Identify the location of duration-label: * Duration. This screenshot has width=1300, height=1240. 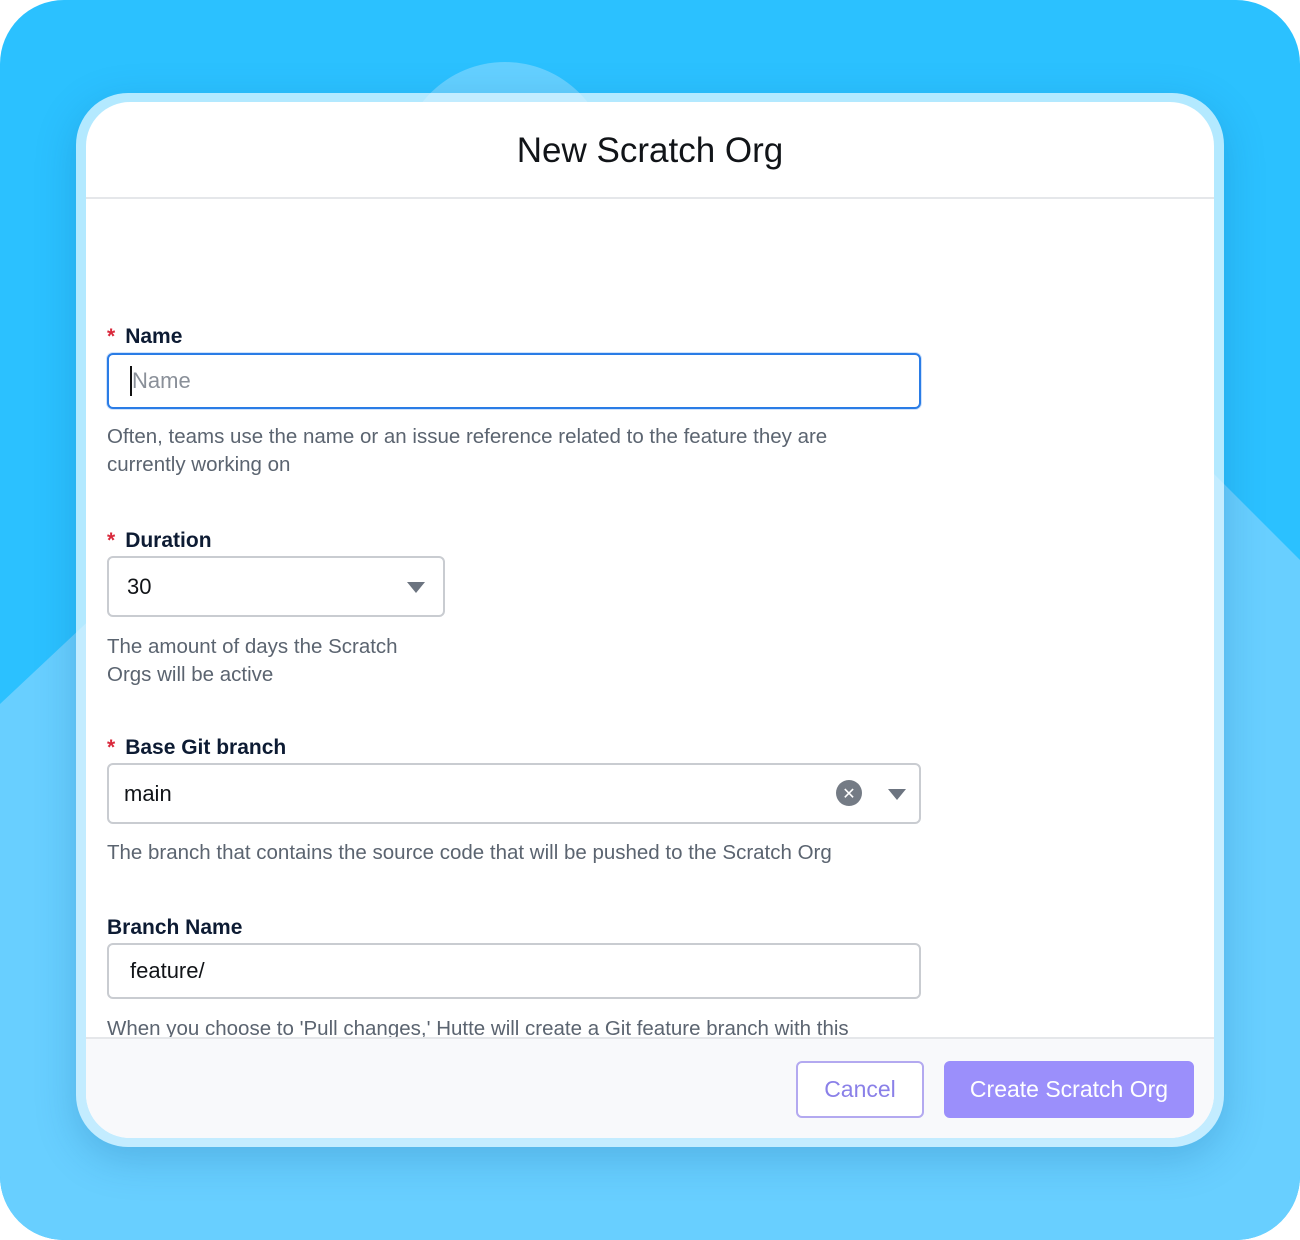
(159, 541).